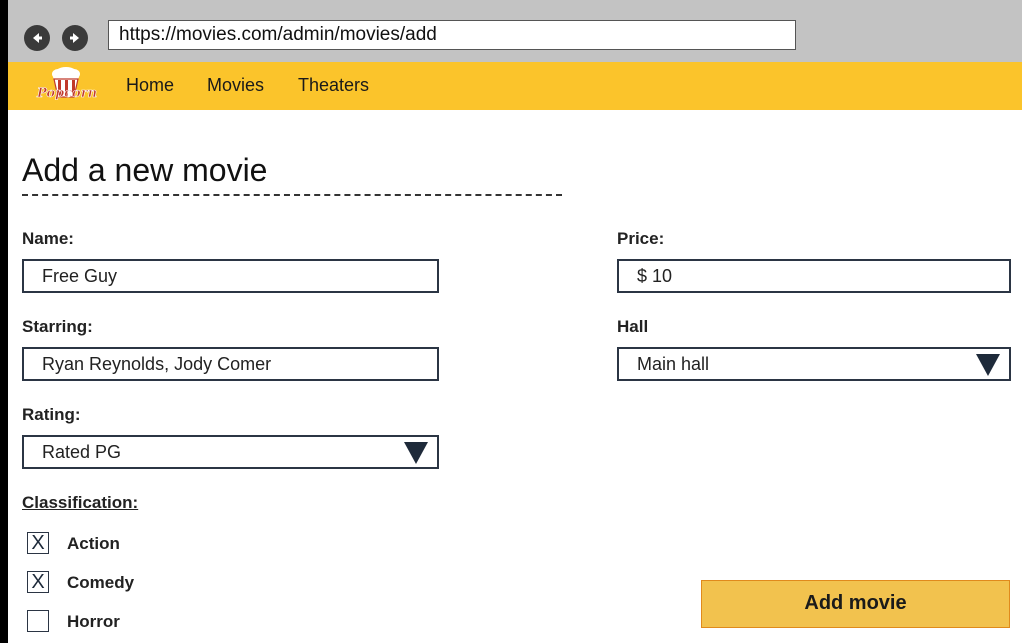  What do you see at coordinates (150, 85) in the screenshot?
I see `nav-home: Home` at bounding box center [150, 85].